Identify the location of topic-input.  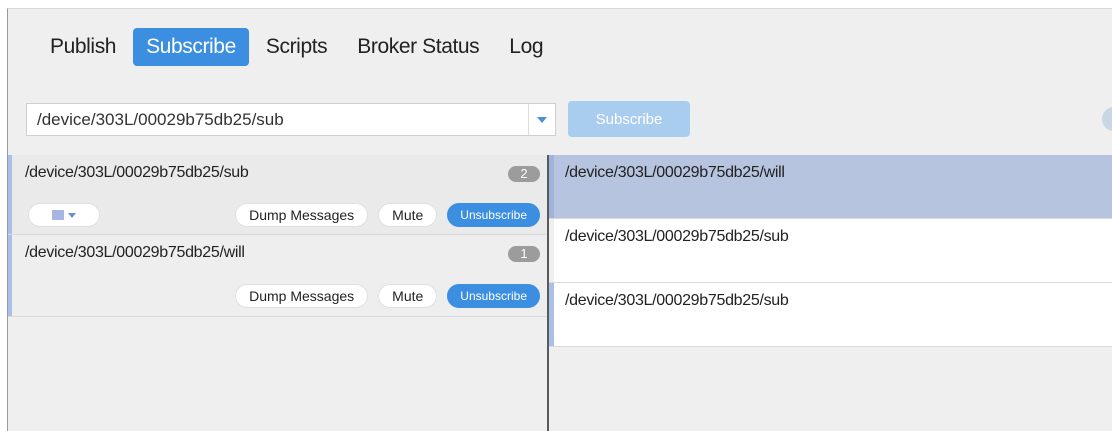
(282, 119).